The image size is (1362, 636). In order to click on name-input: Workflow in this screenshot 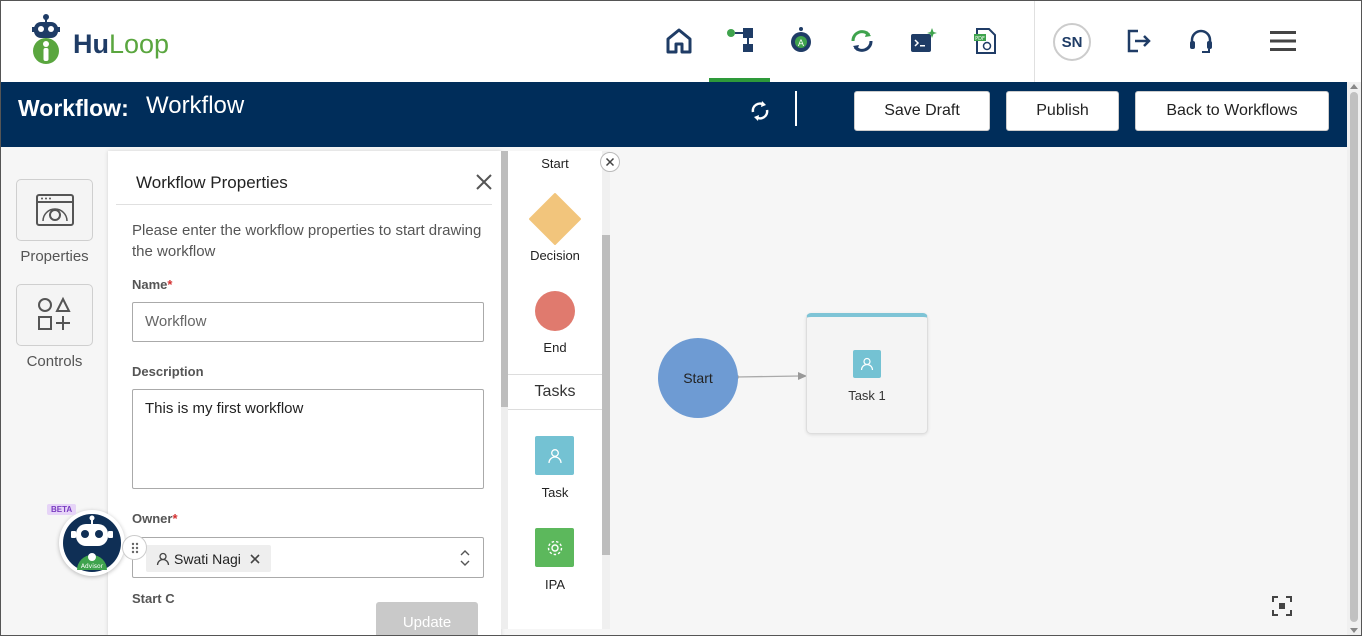, I will do `click(308, 322)`.